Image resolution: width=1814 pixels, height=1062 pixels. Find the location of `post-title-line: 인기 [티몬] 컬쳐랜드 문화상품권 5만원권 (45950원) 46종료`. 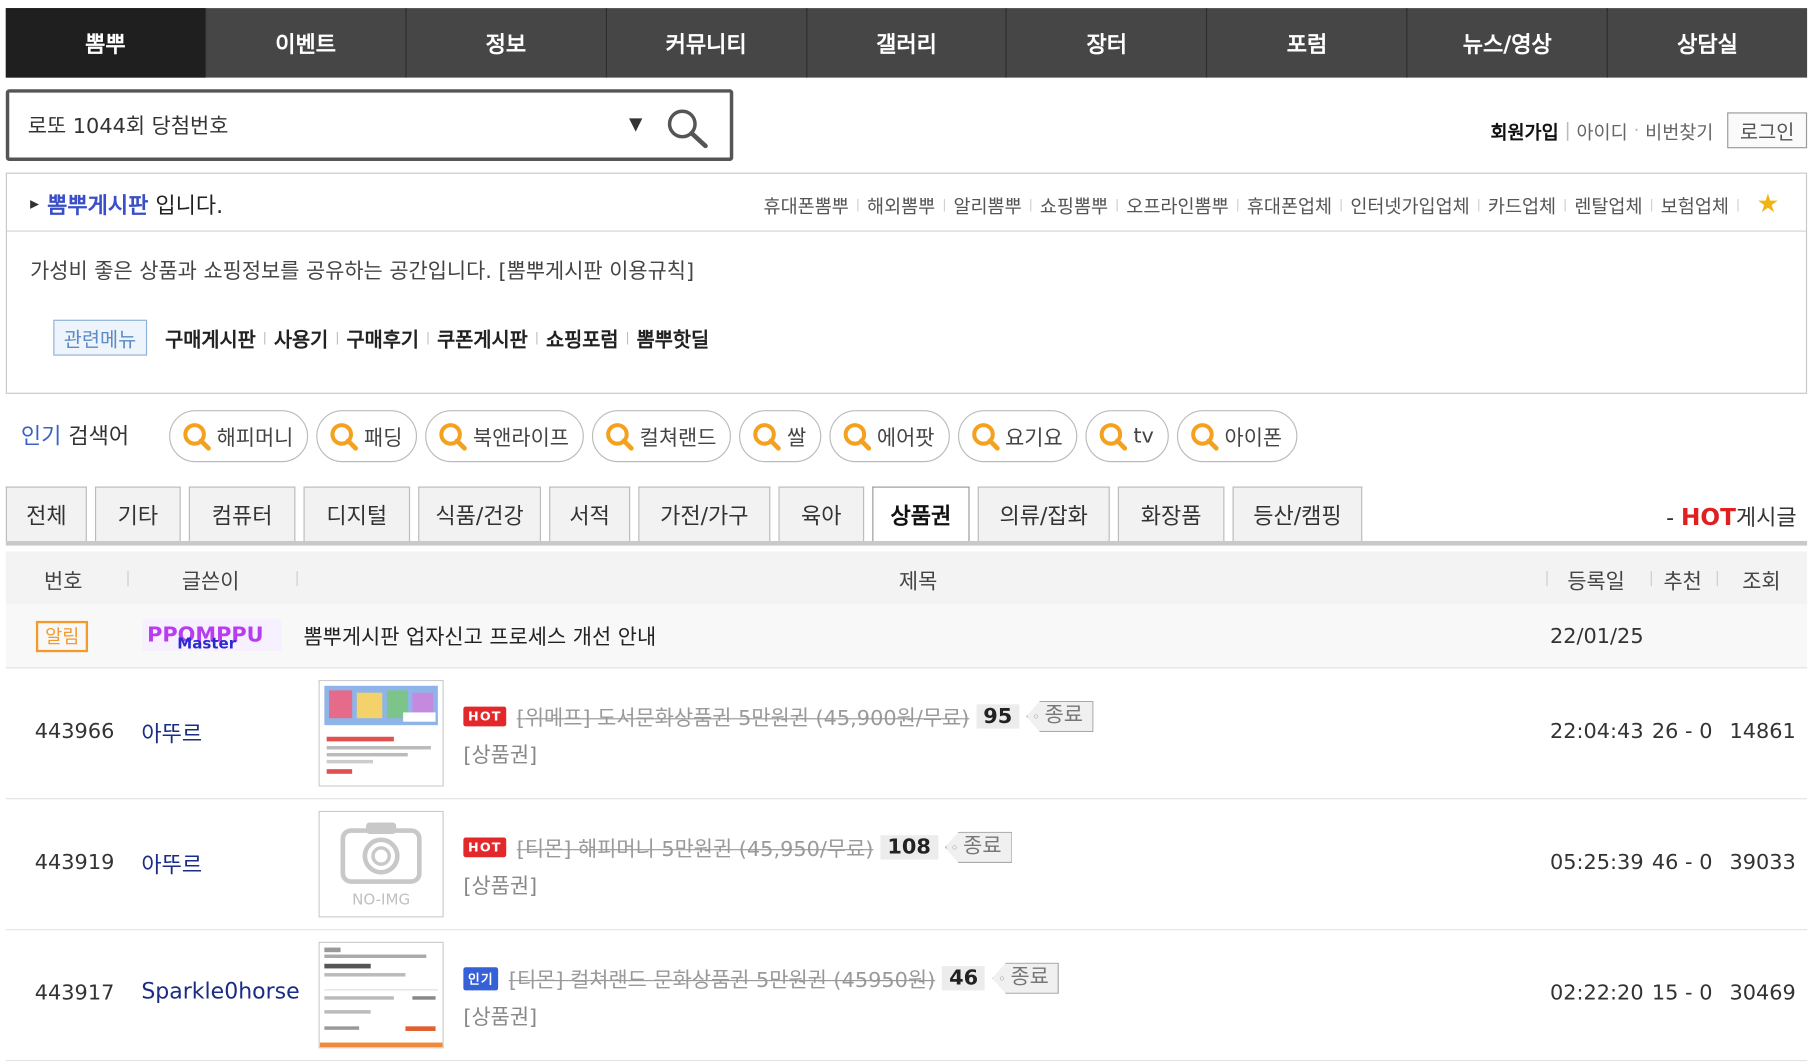

post-title-line: 인기 [티몬] 컬쳐랜드 문화상품권 5만원권 (45950원) 46종료 is located at coordinates (761, 978).